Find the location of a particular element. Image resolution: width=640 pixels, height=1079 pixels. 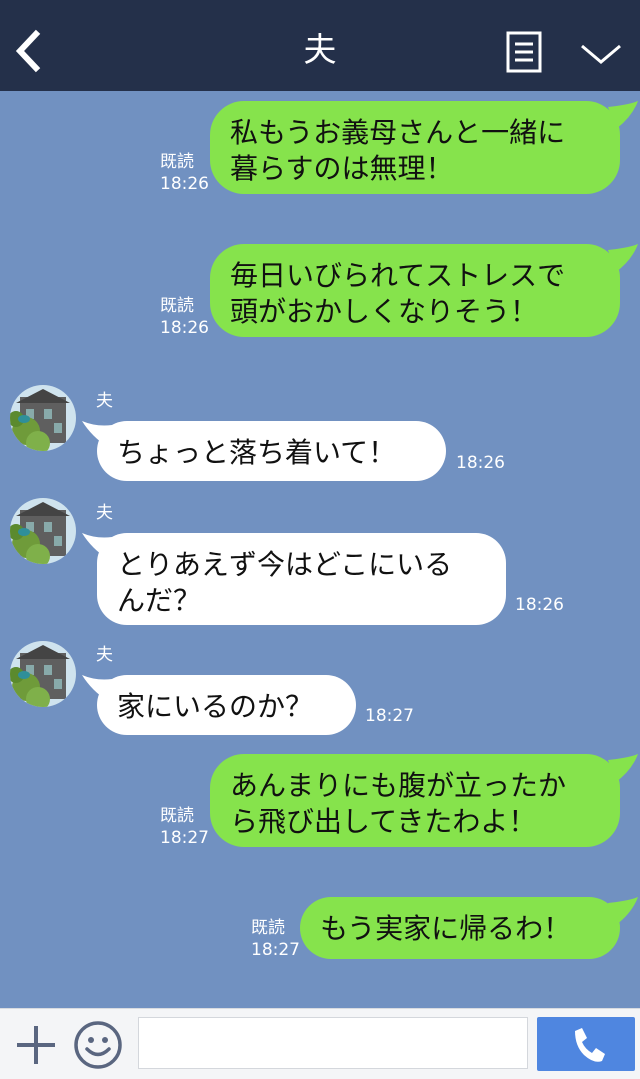

smiley-icon is located at coordinates (98, 1045).